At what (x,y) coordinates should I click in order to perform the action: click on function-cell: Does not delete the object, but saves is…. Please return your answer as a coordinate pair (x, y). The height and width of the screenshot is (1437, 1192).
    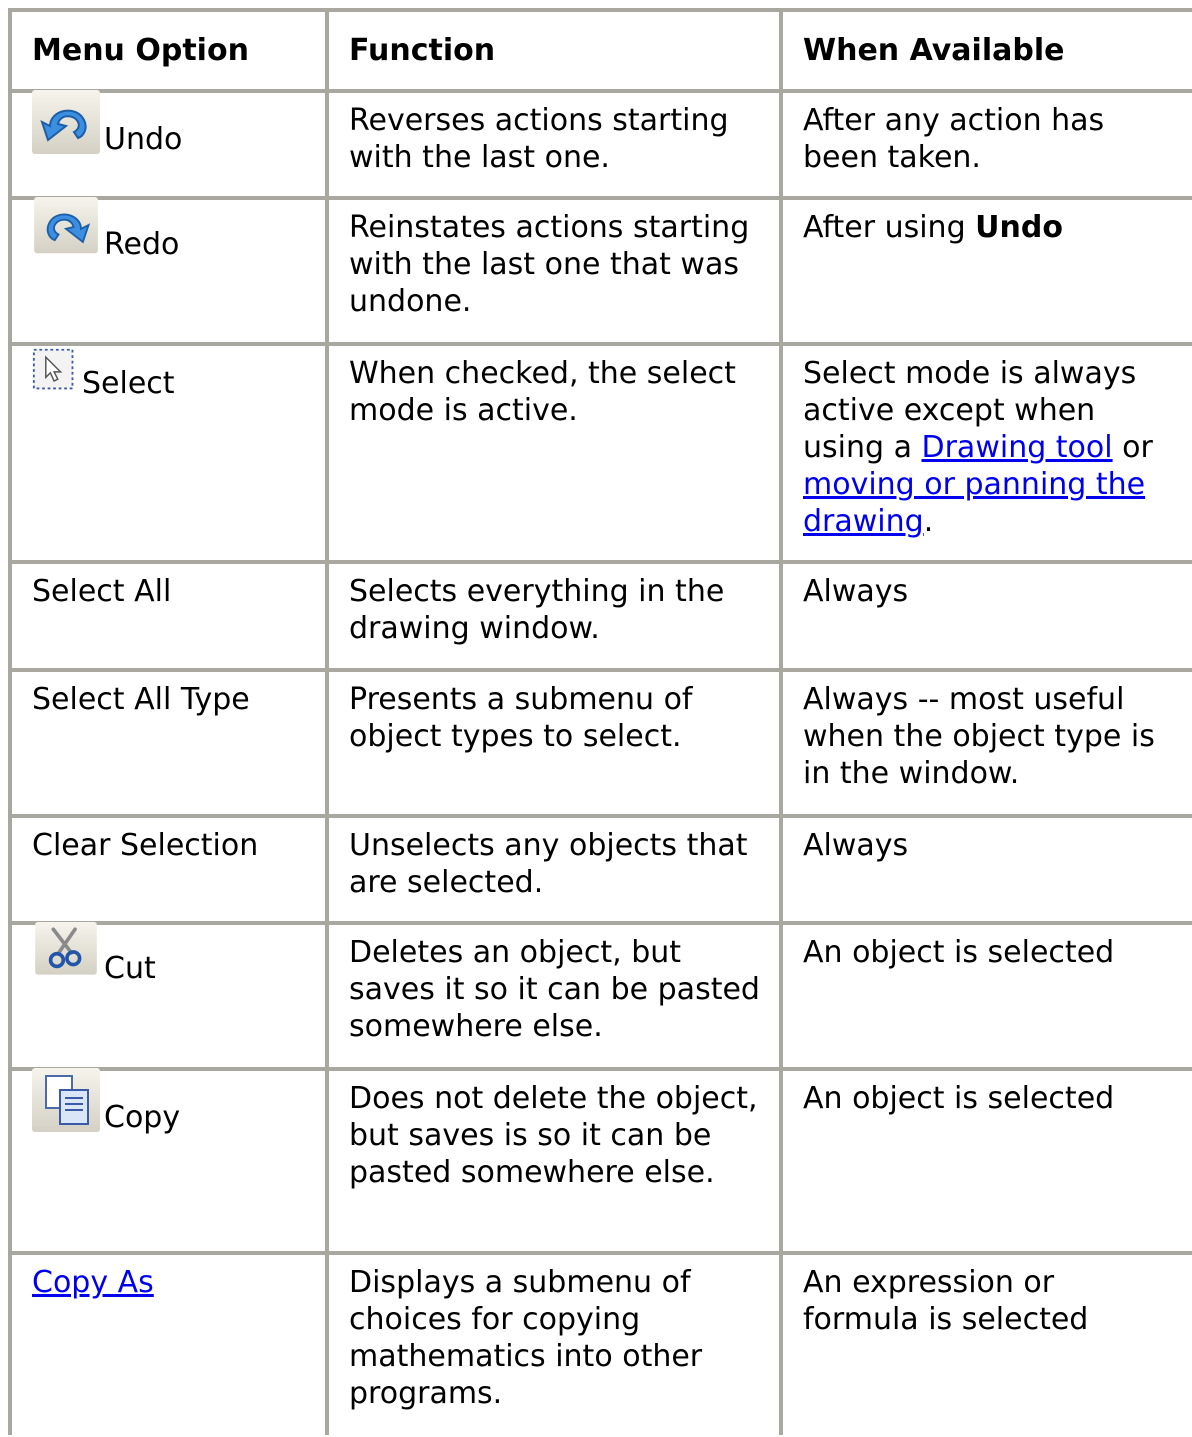
    Looking at the image, I should click on (552, 1159).